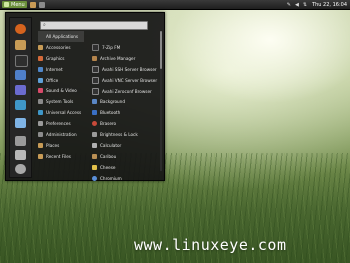  Describe the element at coordinates (64, 113) in the screenshot. I see `category-label: Universal Access` at that location.